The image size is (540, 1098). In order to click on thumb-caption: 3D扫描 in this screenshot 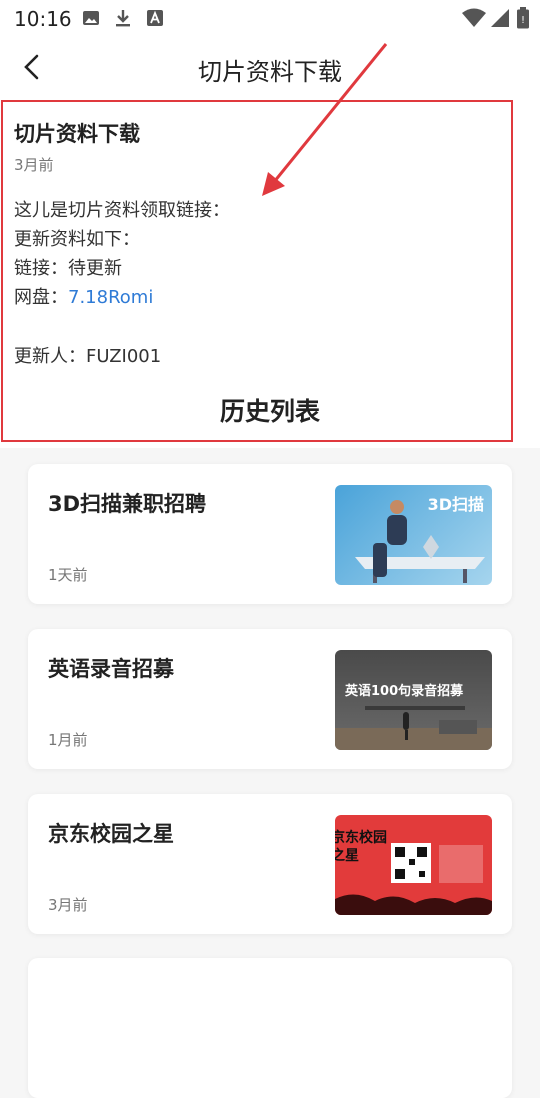, I will do `click(455, 504)`.